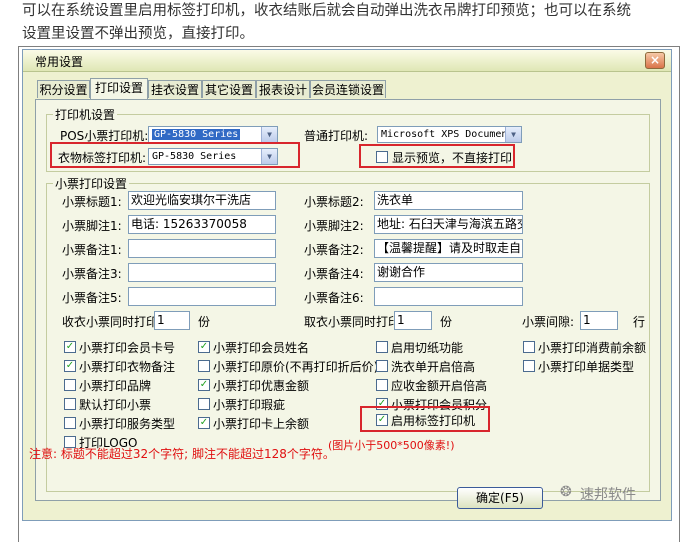  I want to click on checkbox-paper-cut, so click(382, 347).